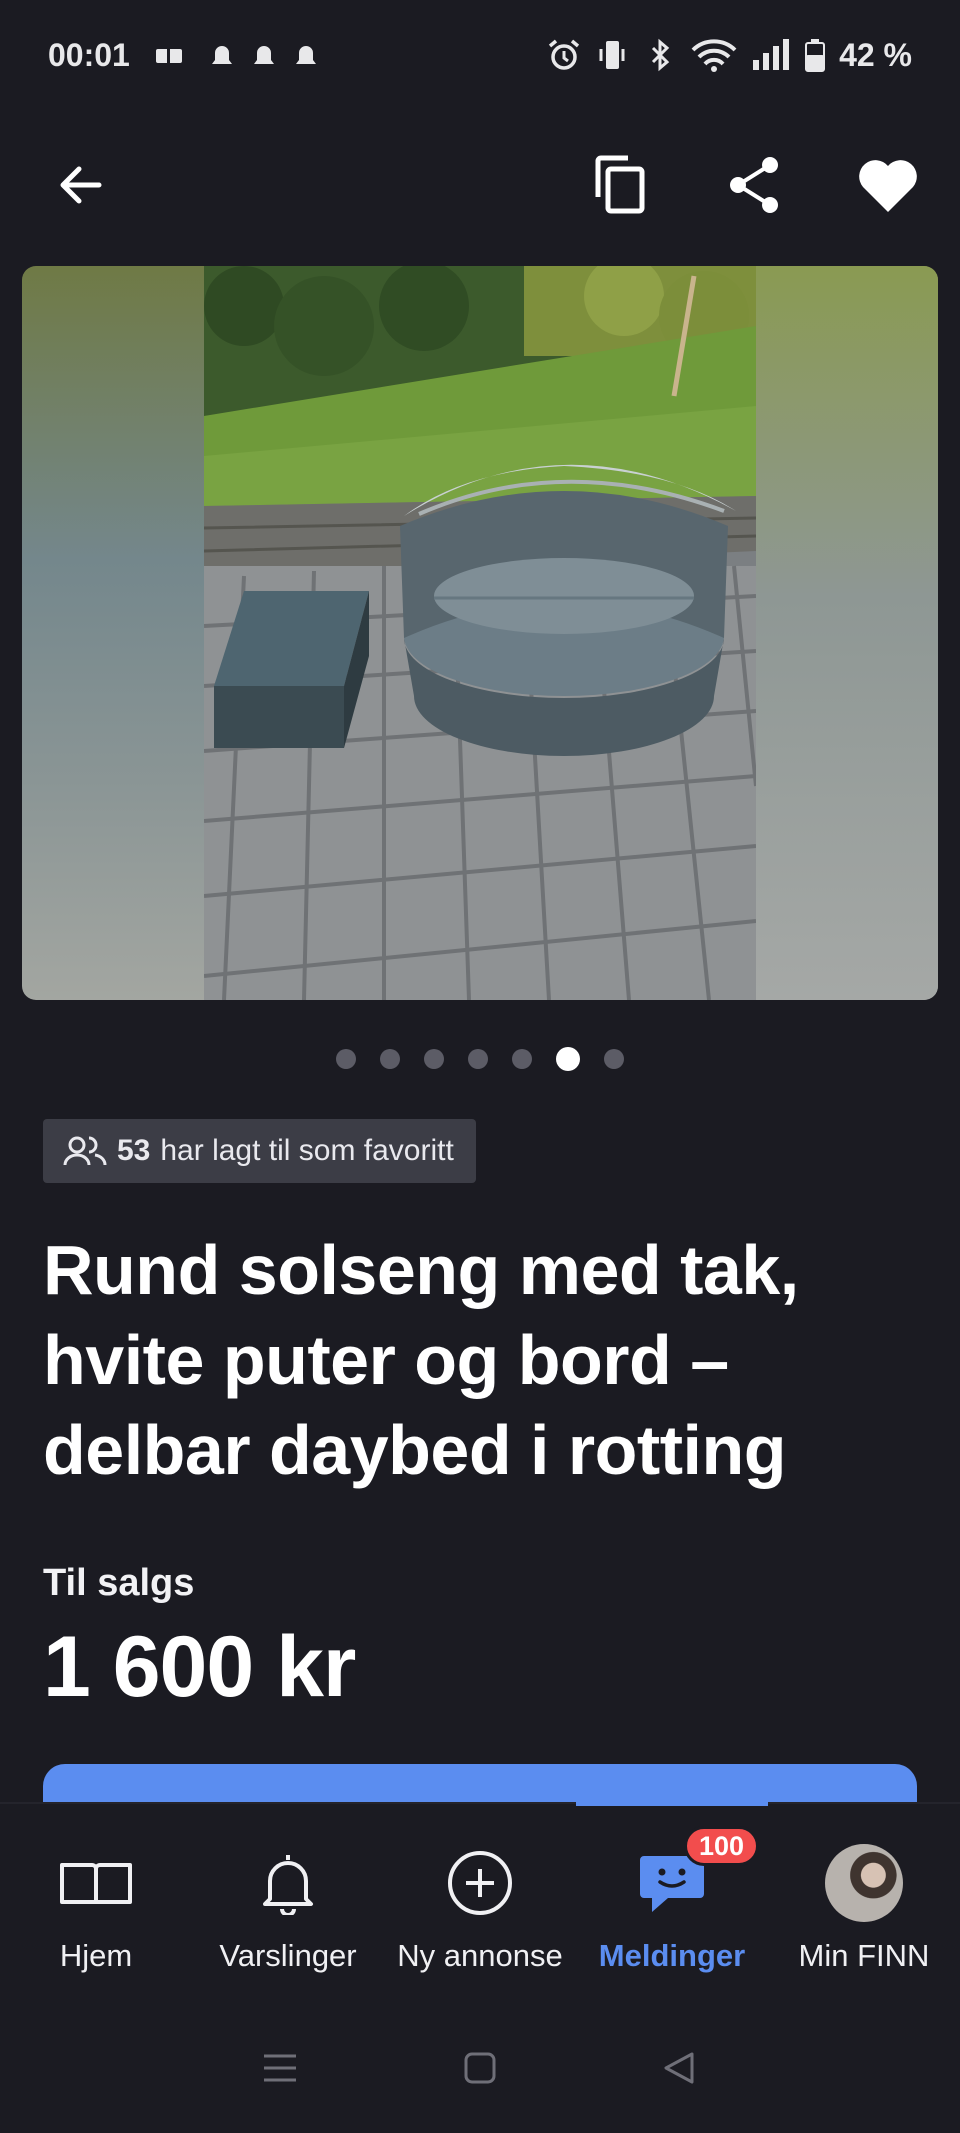 The height and width of the screenshot is (2133, 960). What do you see at coordinates (568, 1059) in the screenshot?
I see `gallery-dot-active` at bounding box center [568, 1059].